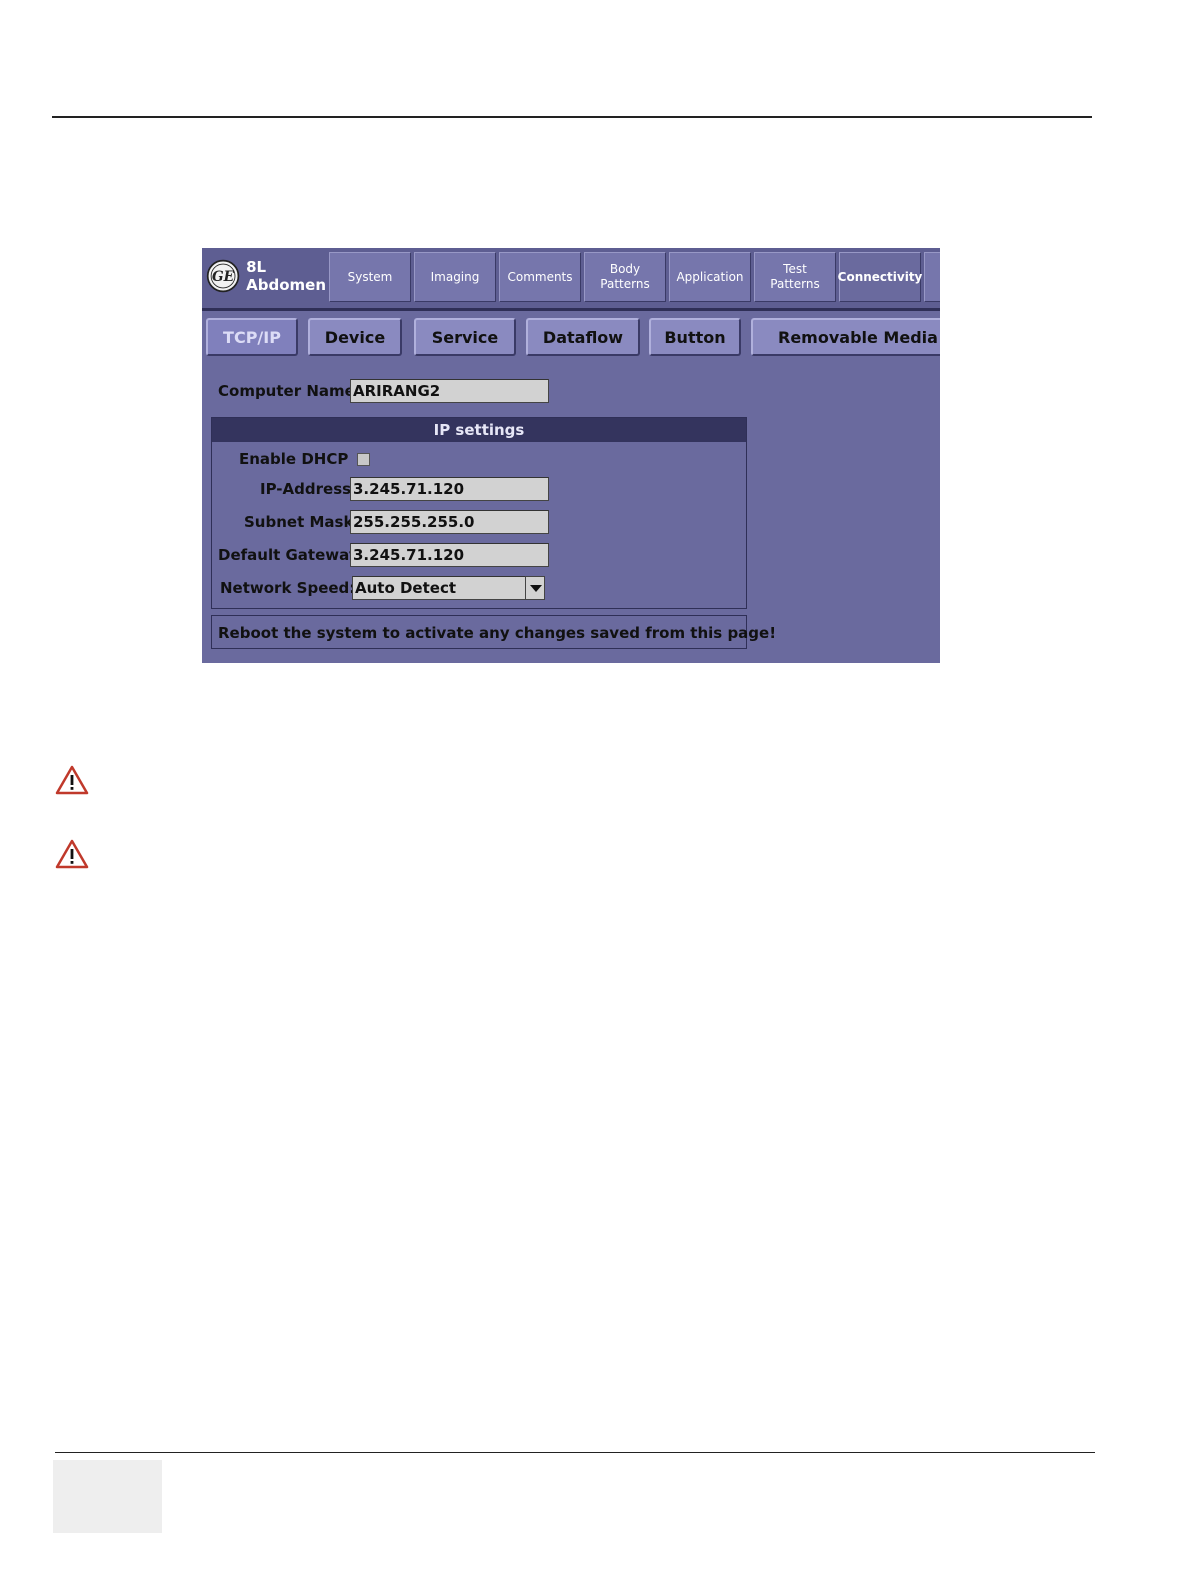 This screenshot has height=1584, width=1190. Describe the element at coordinates (439, 588) in the screenshot. I see `network-speed-select: Auto Detect` at that location.